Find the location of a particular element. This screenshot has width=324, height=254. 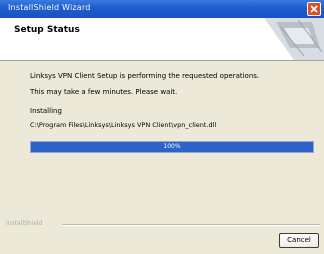

cancel-button: Cancel is located at coordinates (299, 240).